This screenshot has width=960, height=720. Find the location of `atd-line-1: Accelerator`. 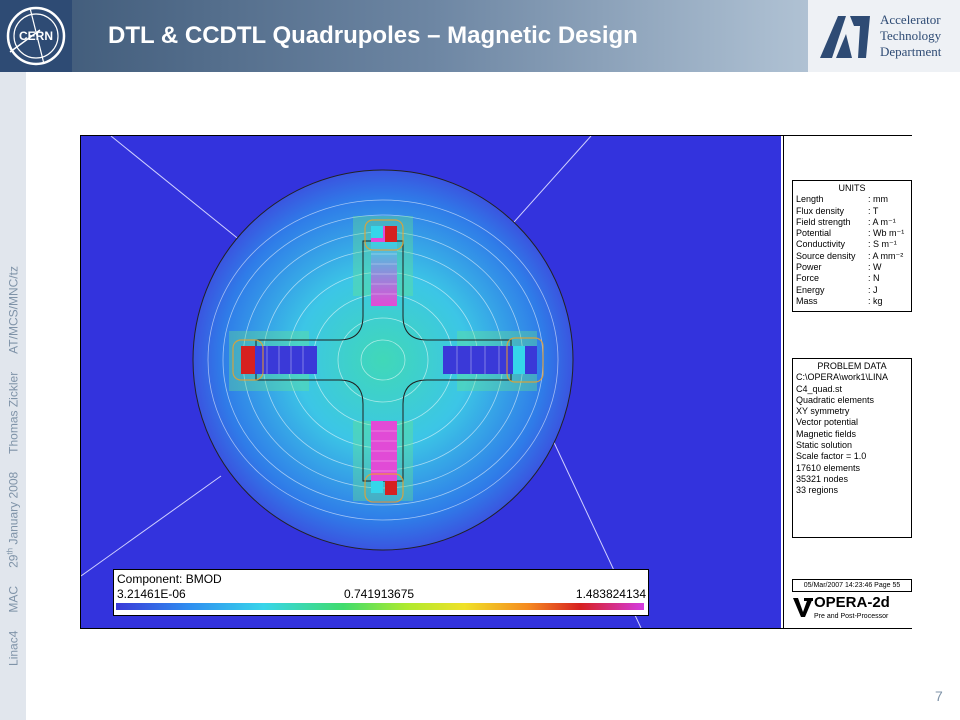

atd-line-1: Accelerator is located at coordinates (910, 19).